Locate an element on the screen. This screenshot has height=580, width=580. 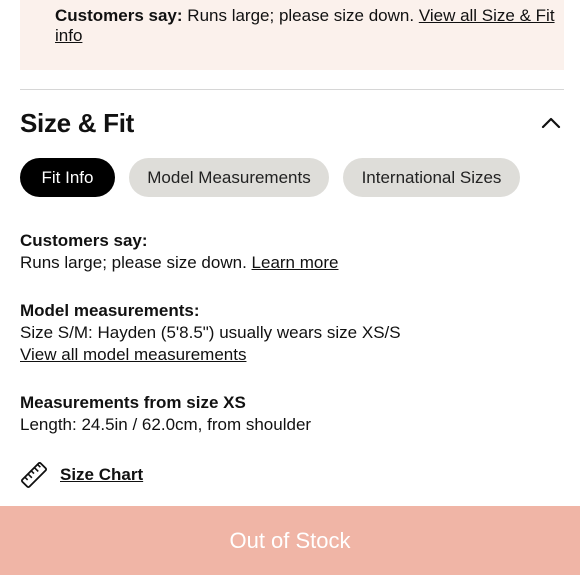
tab-international-sizes: International Sizes is located at coordinates (431, 177).